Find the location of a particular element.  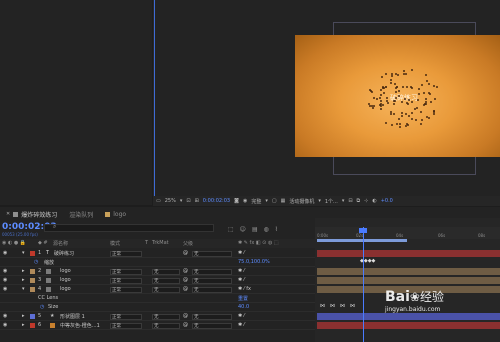

draft-3d-icon: ⬚ is located at coordinates (231, 229).